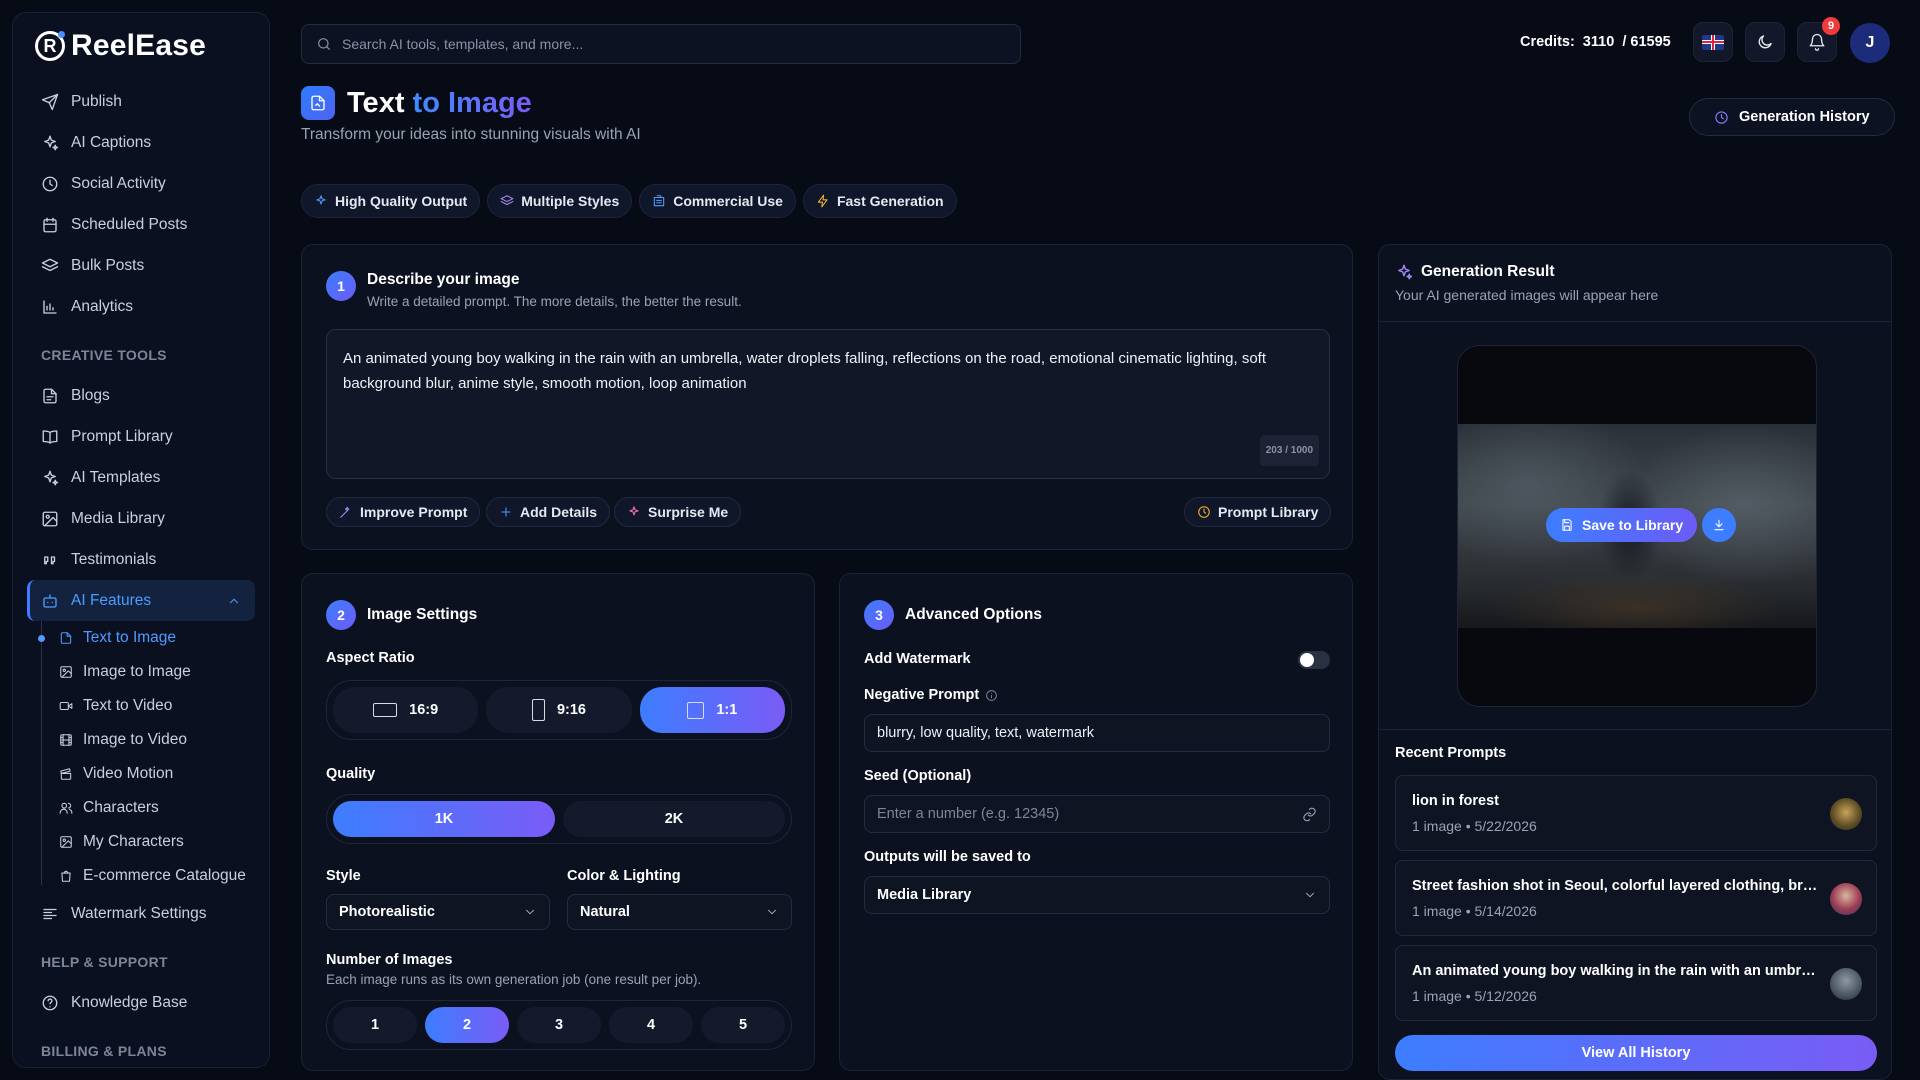  I want to click on sparkle-icon, so click(634, 511).